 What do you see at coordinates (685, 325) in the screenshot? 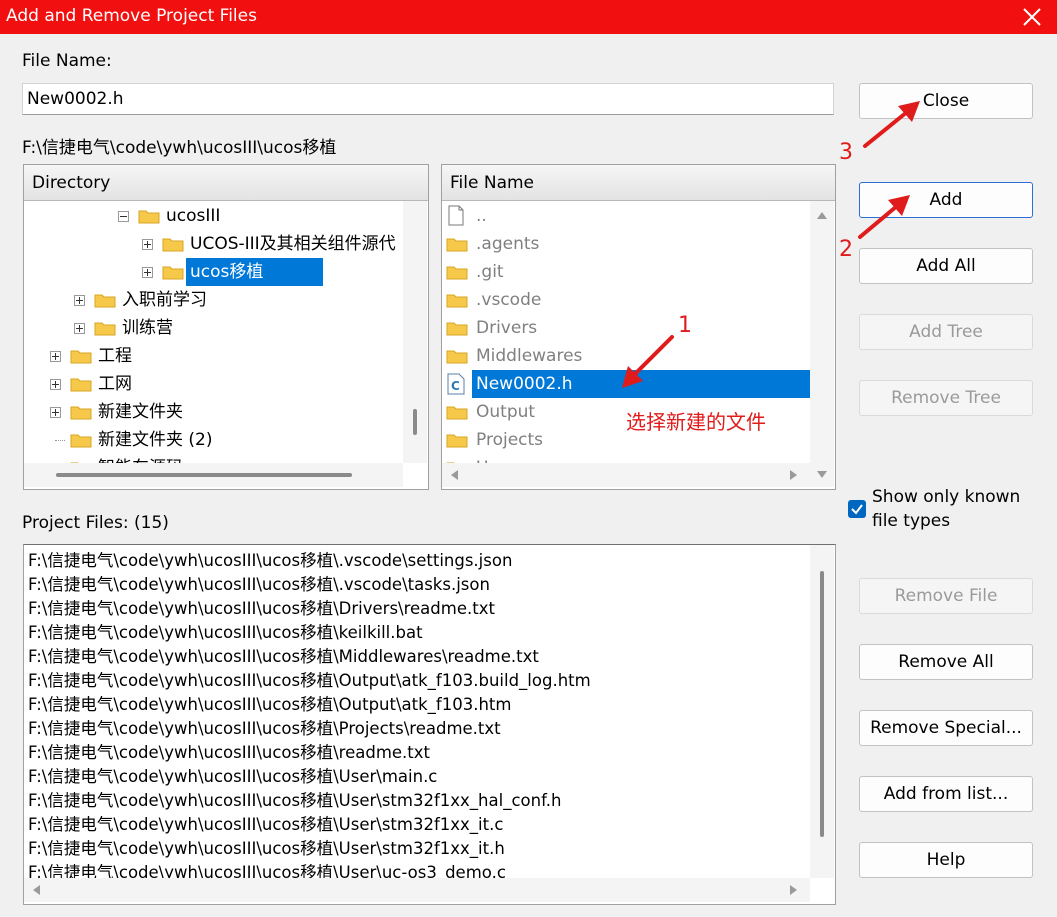
I see `annotation-step-1: 1` at bounding box center [685, 325].